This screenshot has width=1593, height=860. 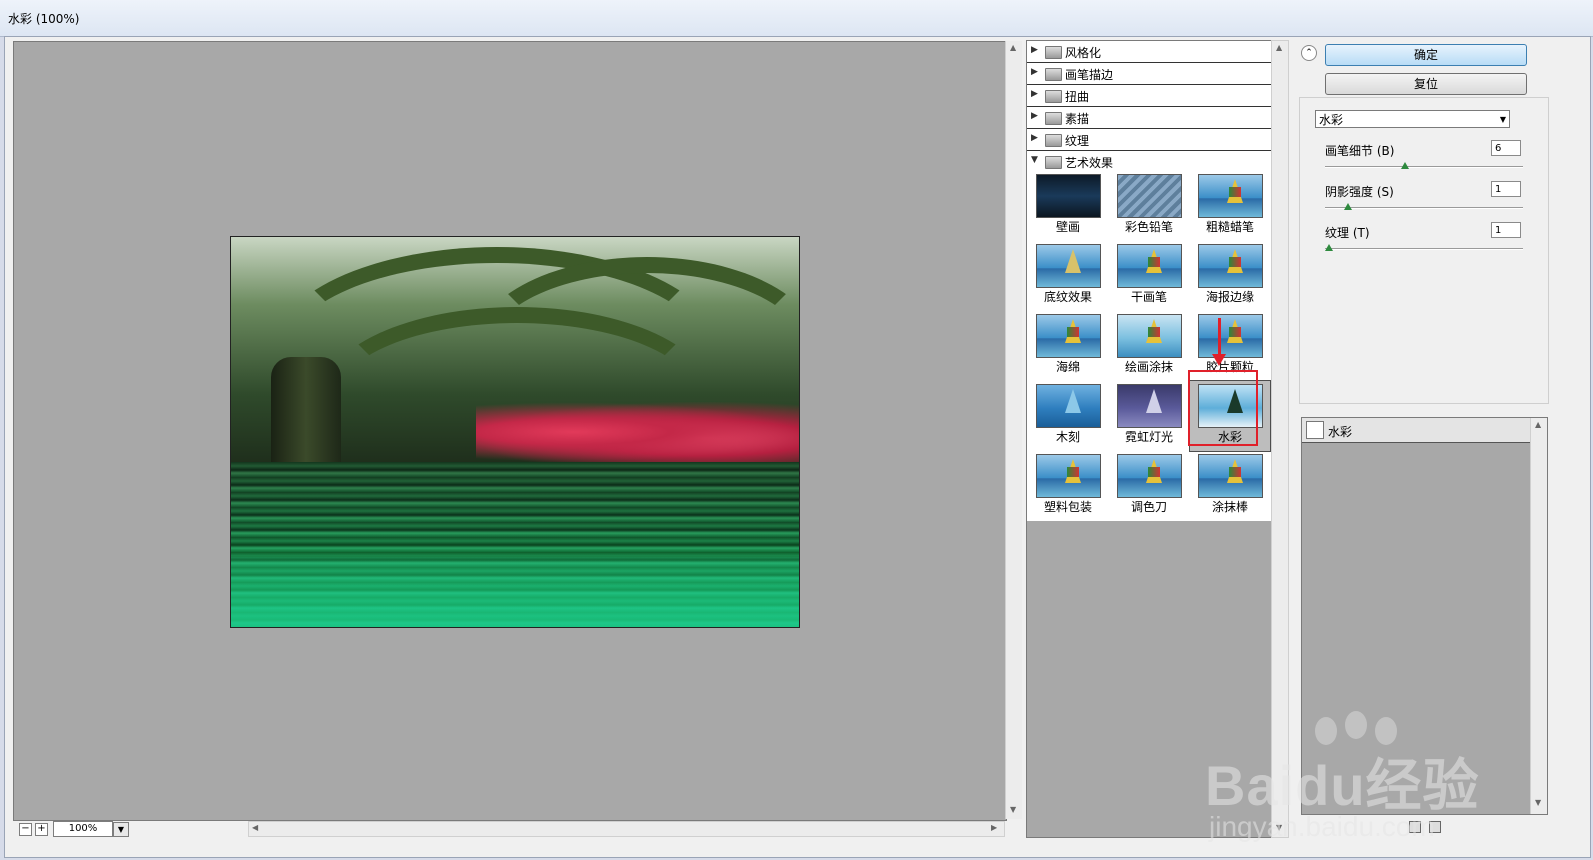 What do you see at coordinates (1013, 430) in the screenshot?
I see `preview-vertical-scrollbar: ▲ ▼` at bounding box center [1013, 430].